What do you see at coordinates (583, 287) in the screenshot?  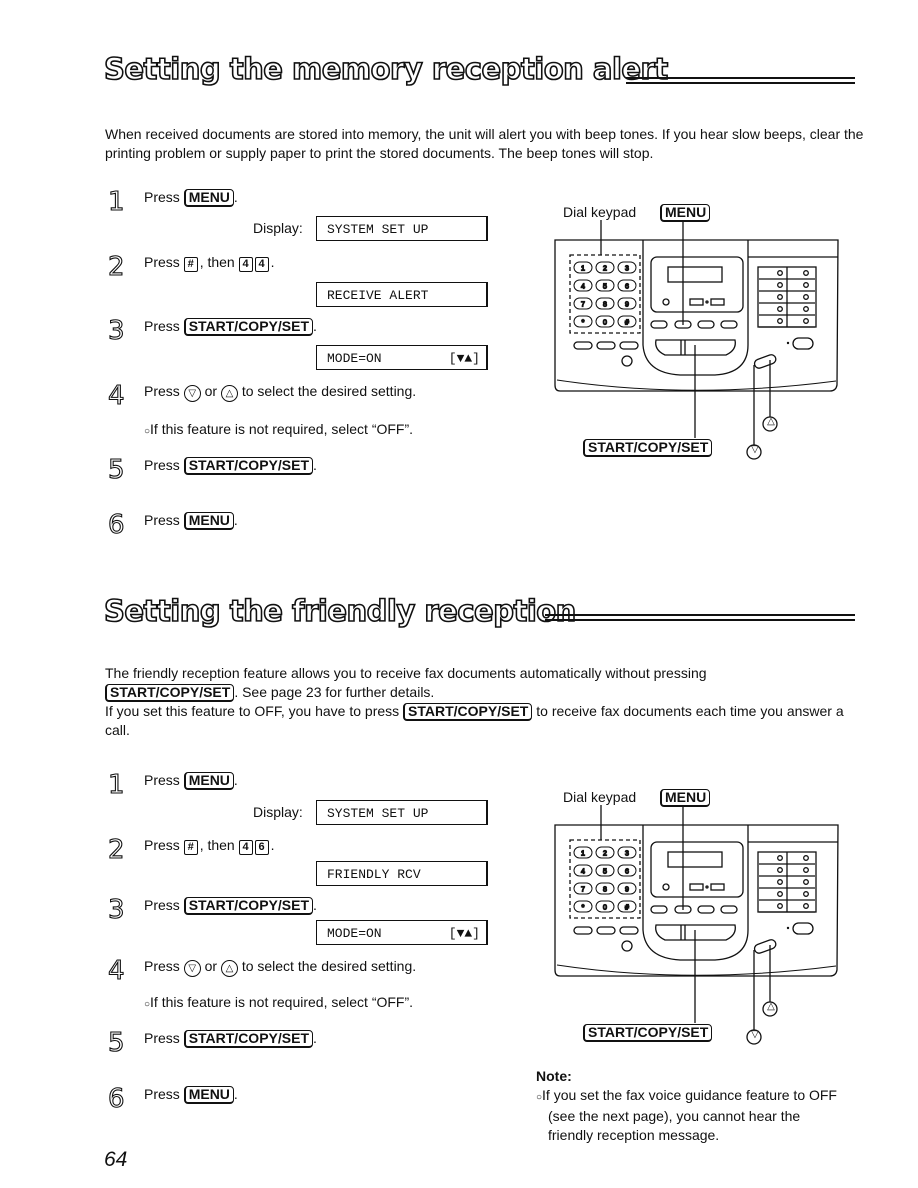 I see `keypad-key-label: 4` at bounding box center [583, 287].